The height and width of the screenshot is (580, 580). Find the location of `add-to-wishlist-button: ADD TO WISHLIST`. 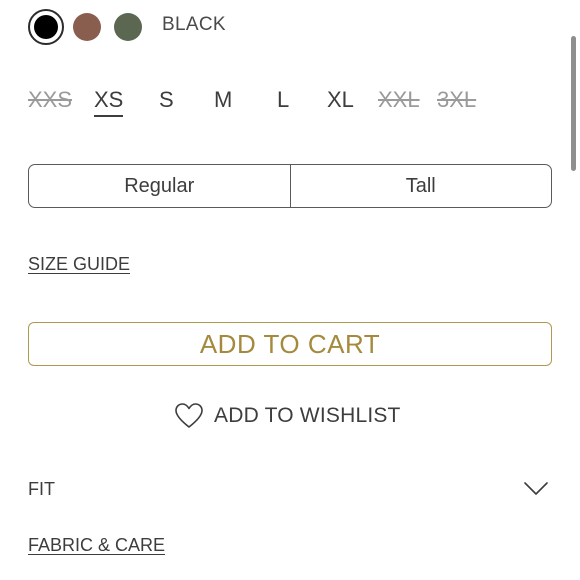

add-to-wishlist-button: ADD TO WISHLIST is located at coordinates (287, 416).